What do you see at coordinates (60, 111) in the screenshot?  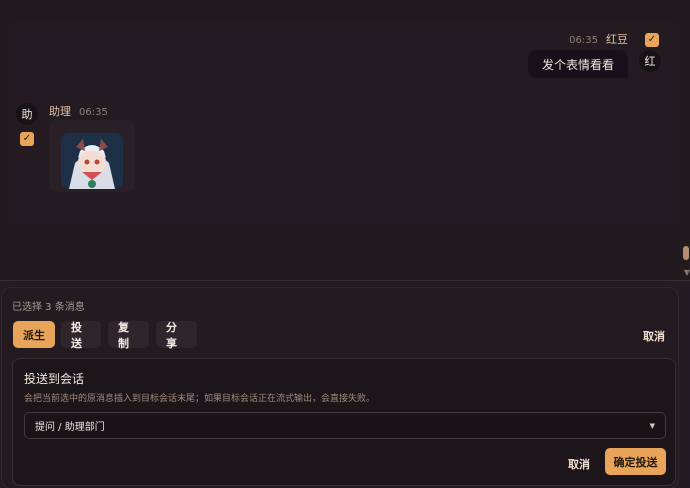 I see `sender-name: 助理` at bounding box center [60, 111].